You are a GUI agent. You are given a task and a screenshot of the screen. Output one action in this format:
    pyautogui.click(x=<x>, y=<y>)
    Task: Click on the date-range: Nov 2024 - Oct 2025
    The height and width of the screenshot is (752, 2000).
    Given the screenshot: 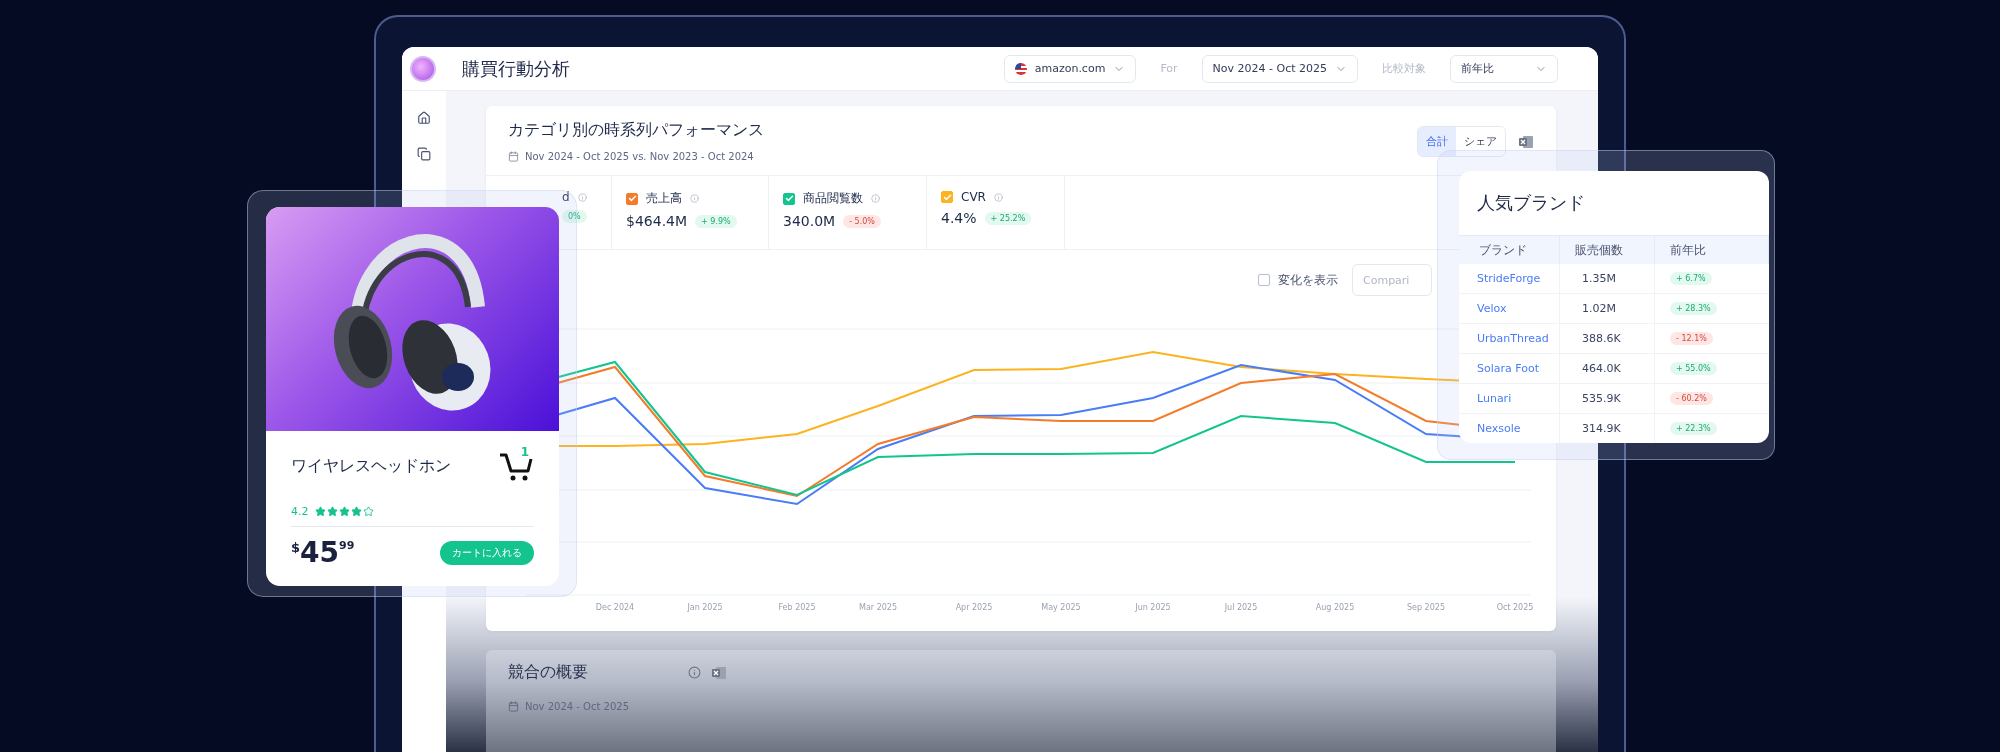 What is the action you would take?
    pyautogui.click(x=577, y=706)
    